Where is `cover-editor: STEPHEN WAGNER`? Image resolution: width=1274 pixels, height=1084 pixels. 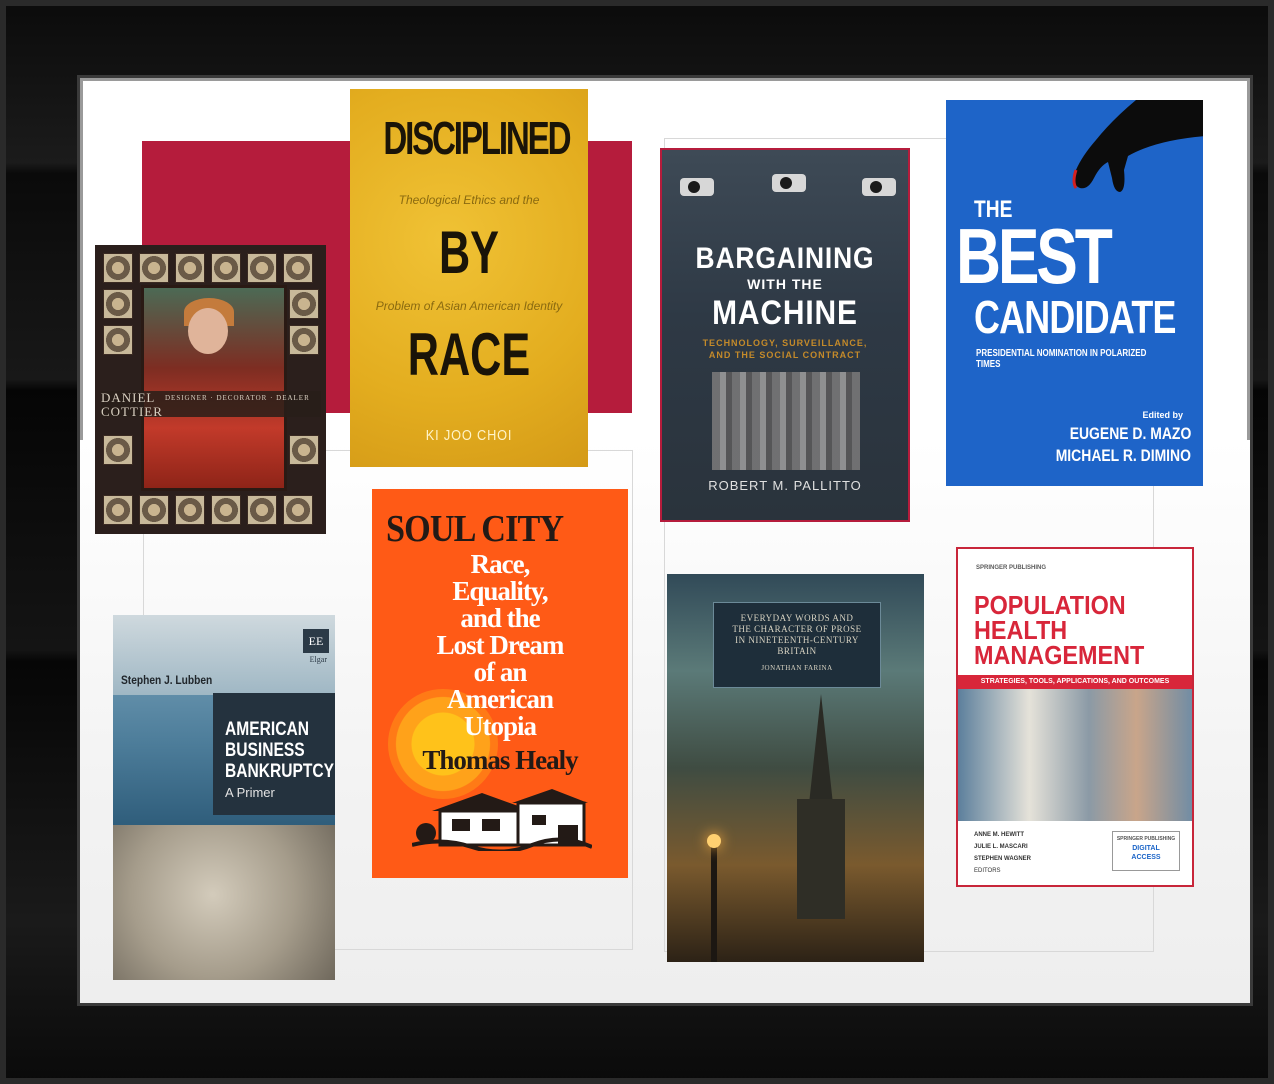 cover-editor: STEPHEN WAGNER is located at coordinates (1003, 859).